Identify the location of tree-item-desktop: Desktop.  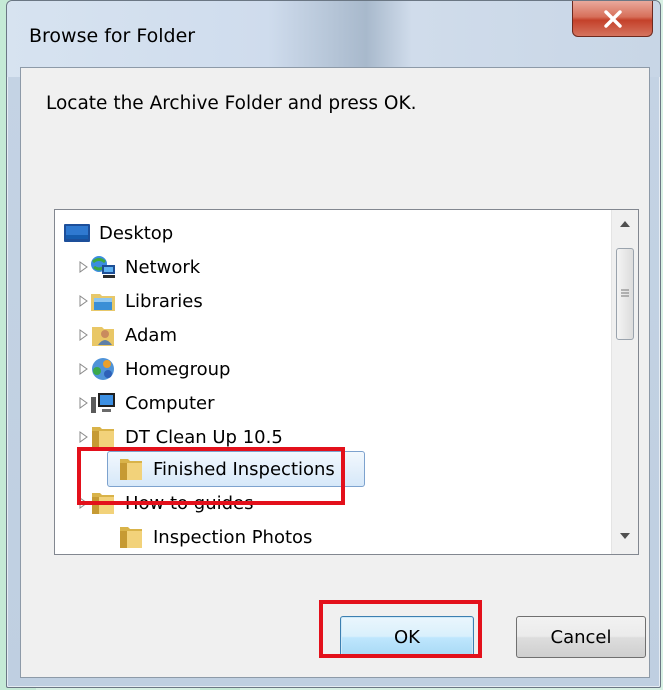
(118, 233).